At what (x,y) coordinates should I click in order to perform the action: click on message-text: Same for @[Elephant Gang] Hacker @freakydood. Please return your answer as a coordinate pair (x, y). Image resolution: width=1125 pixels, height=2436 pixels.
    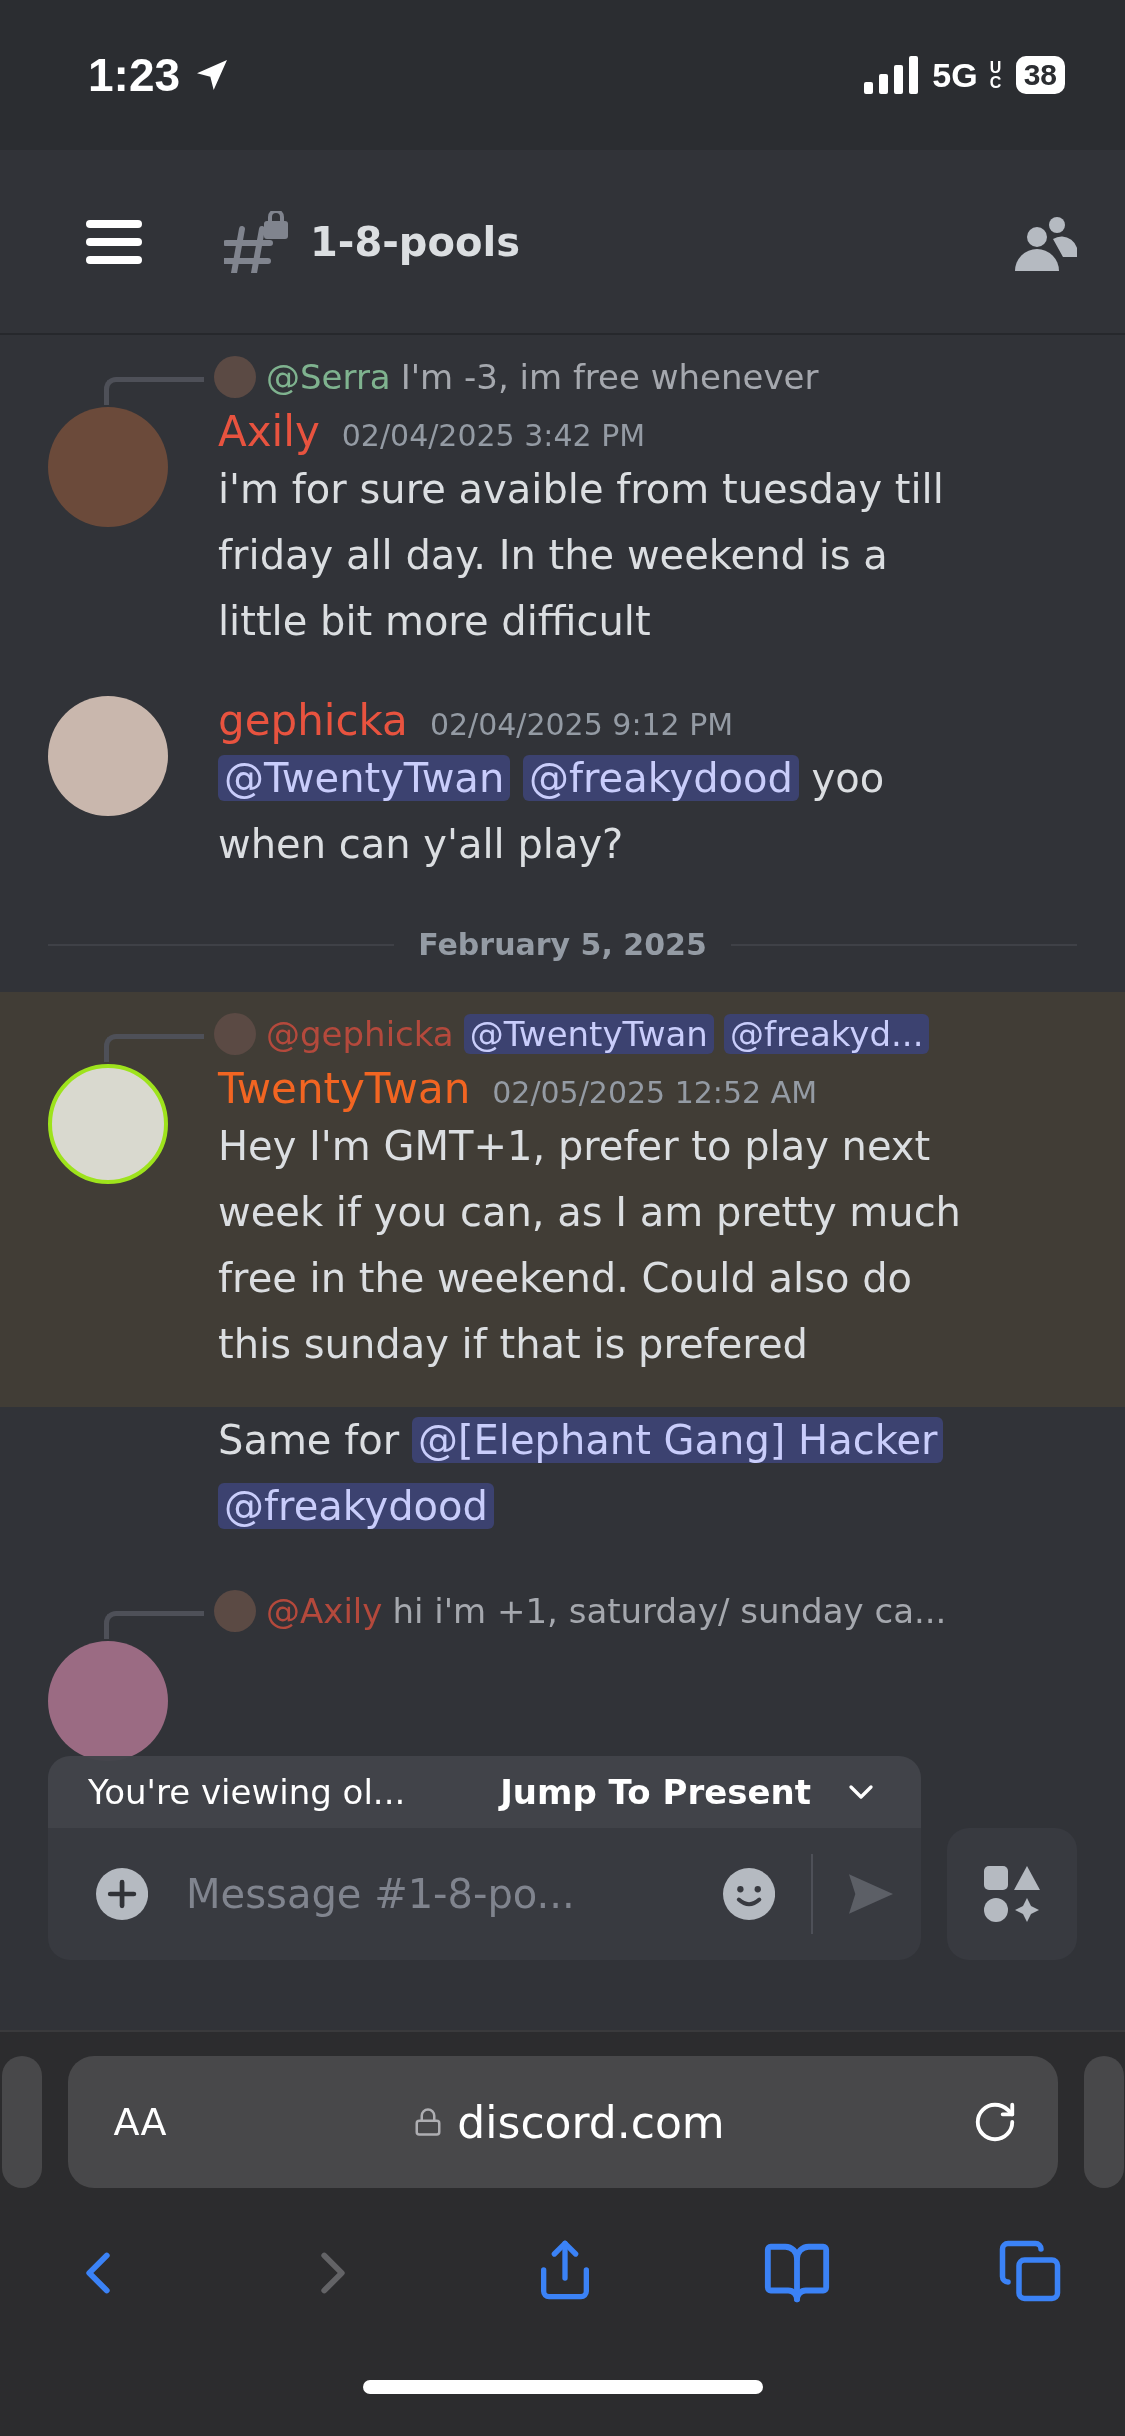
    Looking at the image, I should click on (598, 1473).